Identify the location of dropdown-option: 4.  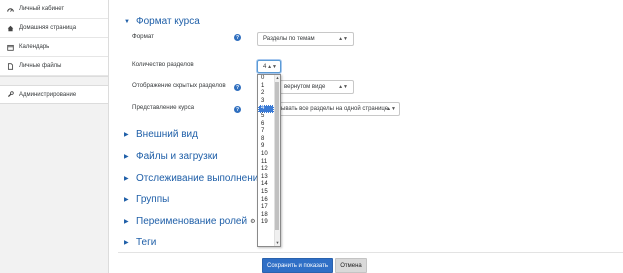
(266, 109).